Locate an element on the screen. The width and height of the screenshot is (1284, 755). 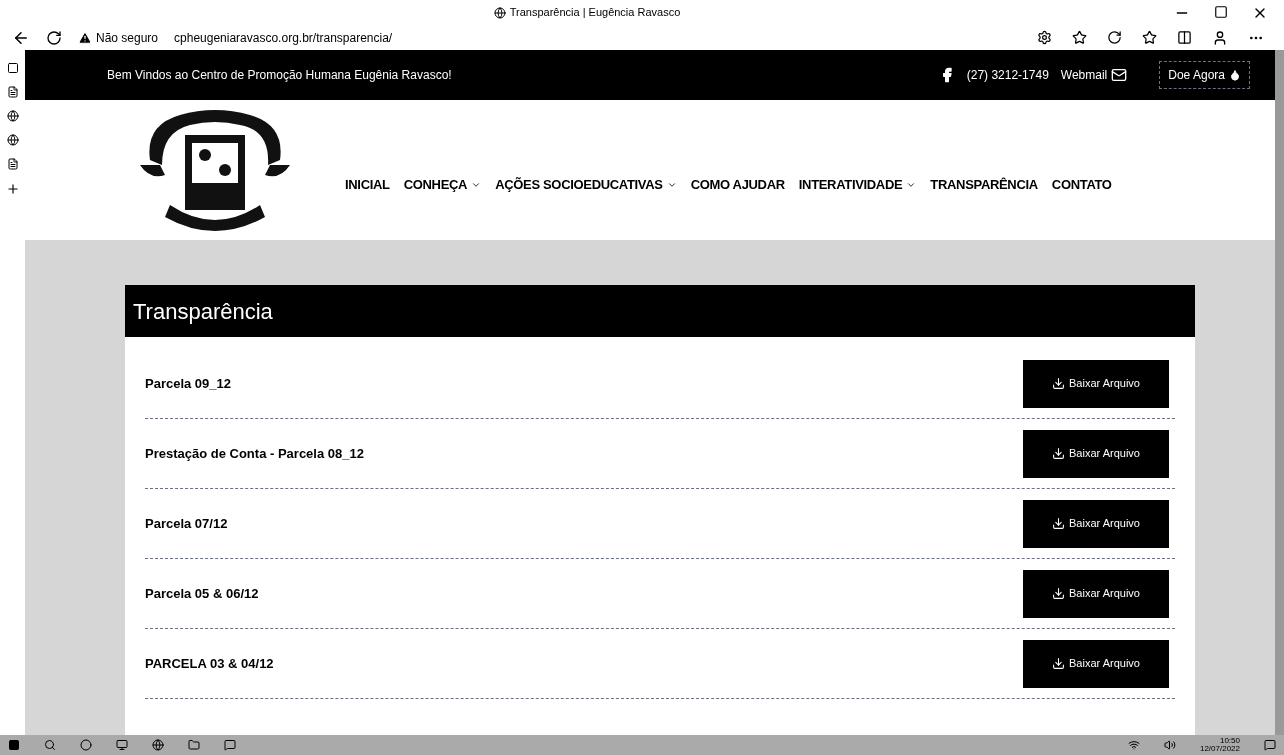
refresh-icon is located at coordinates (1114, 37).